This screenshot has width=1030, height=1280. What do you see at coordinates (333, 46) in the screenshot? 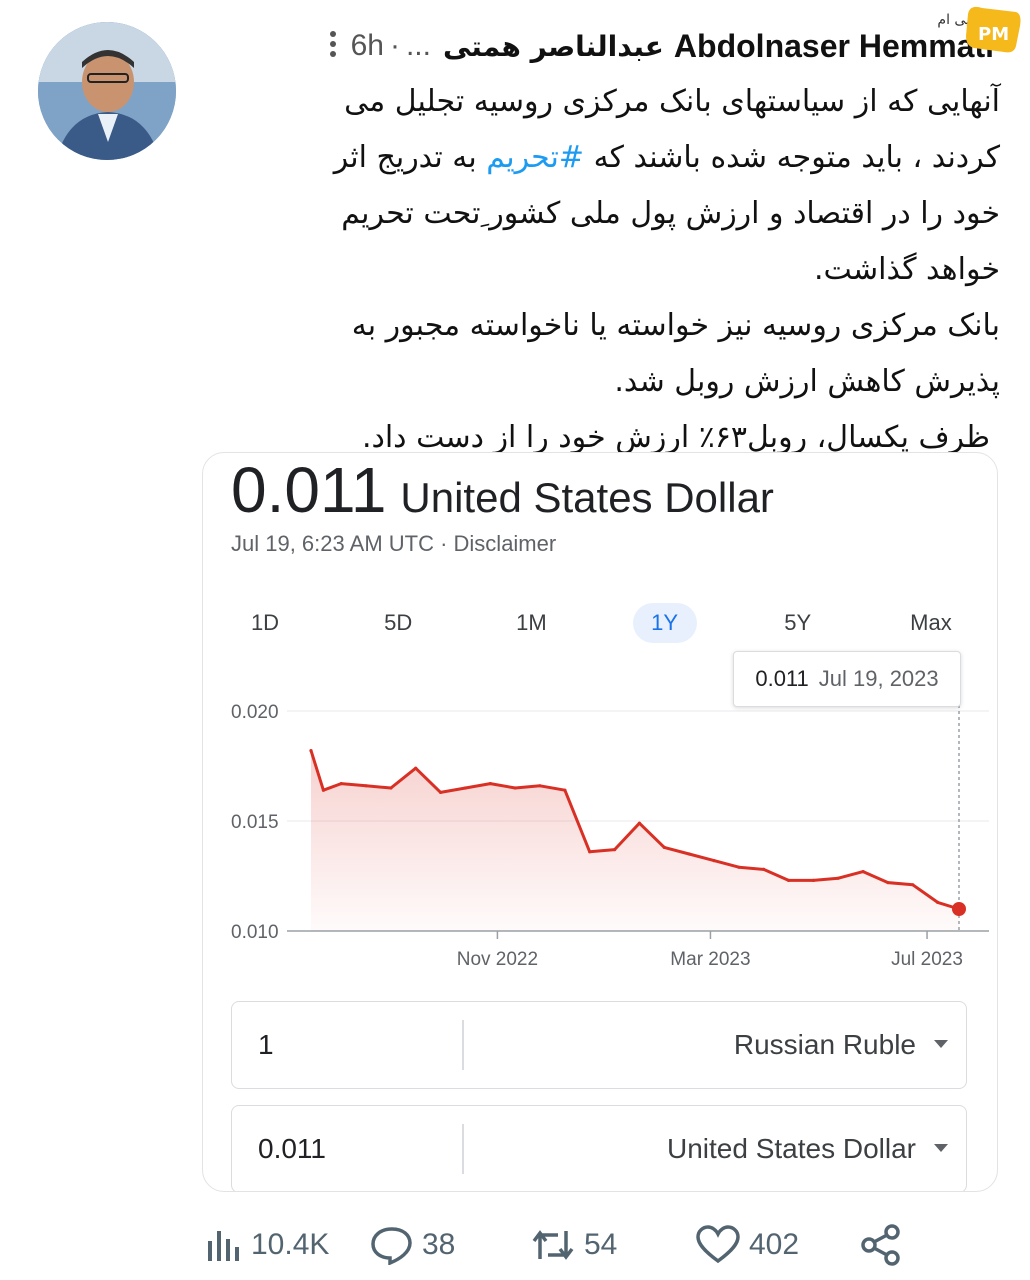
I see `more-options-icon` at bounding box center [333, 46].